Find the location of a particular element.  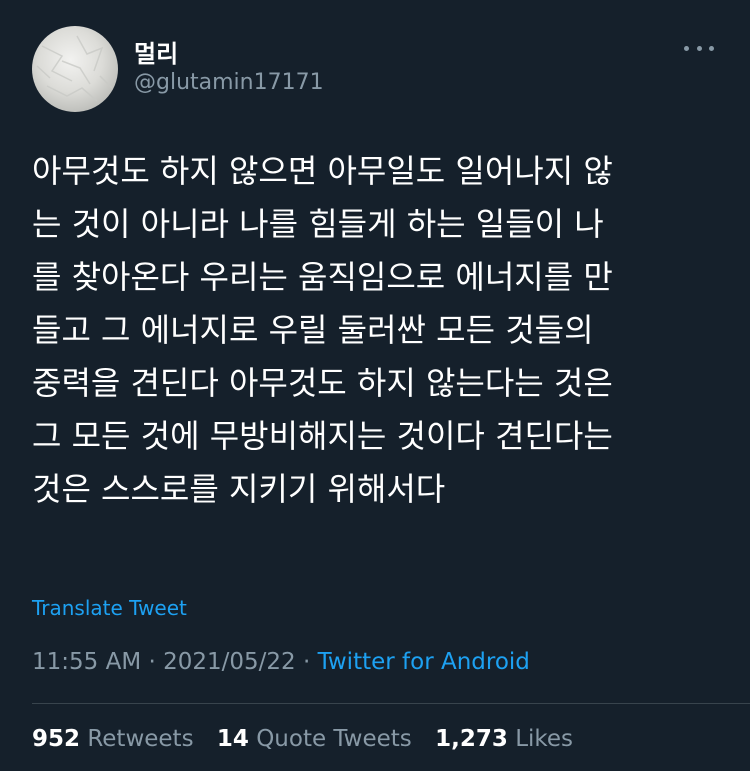

quote-tweets-label: Quote Tweets is located at coordinates (334, 739).